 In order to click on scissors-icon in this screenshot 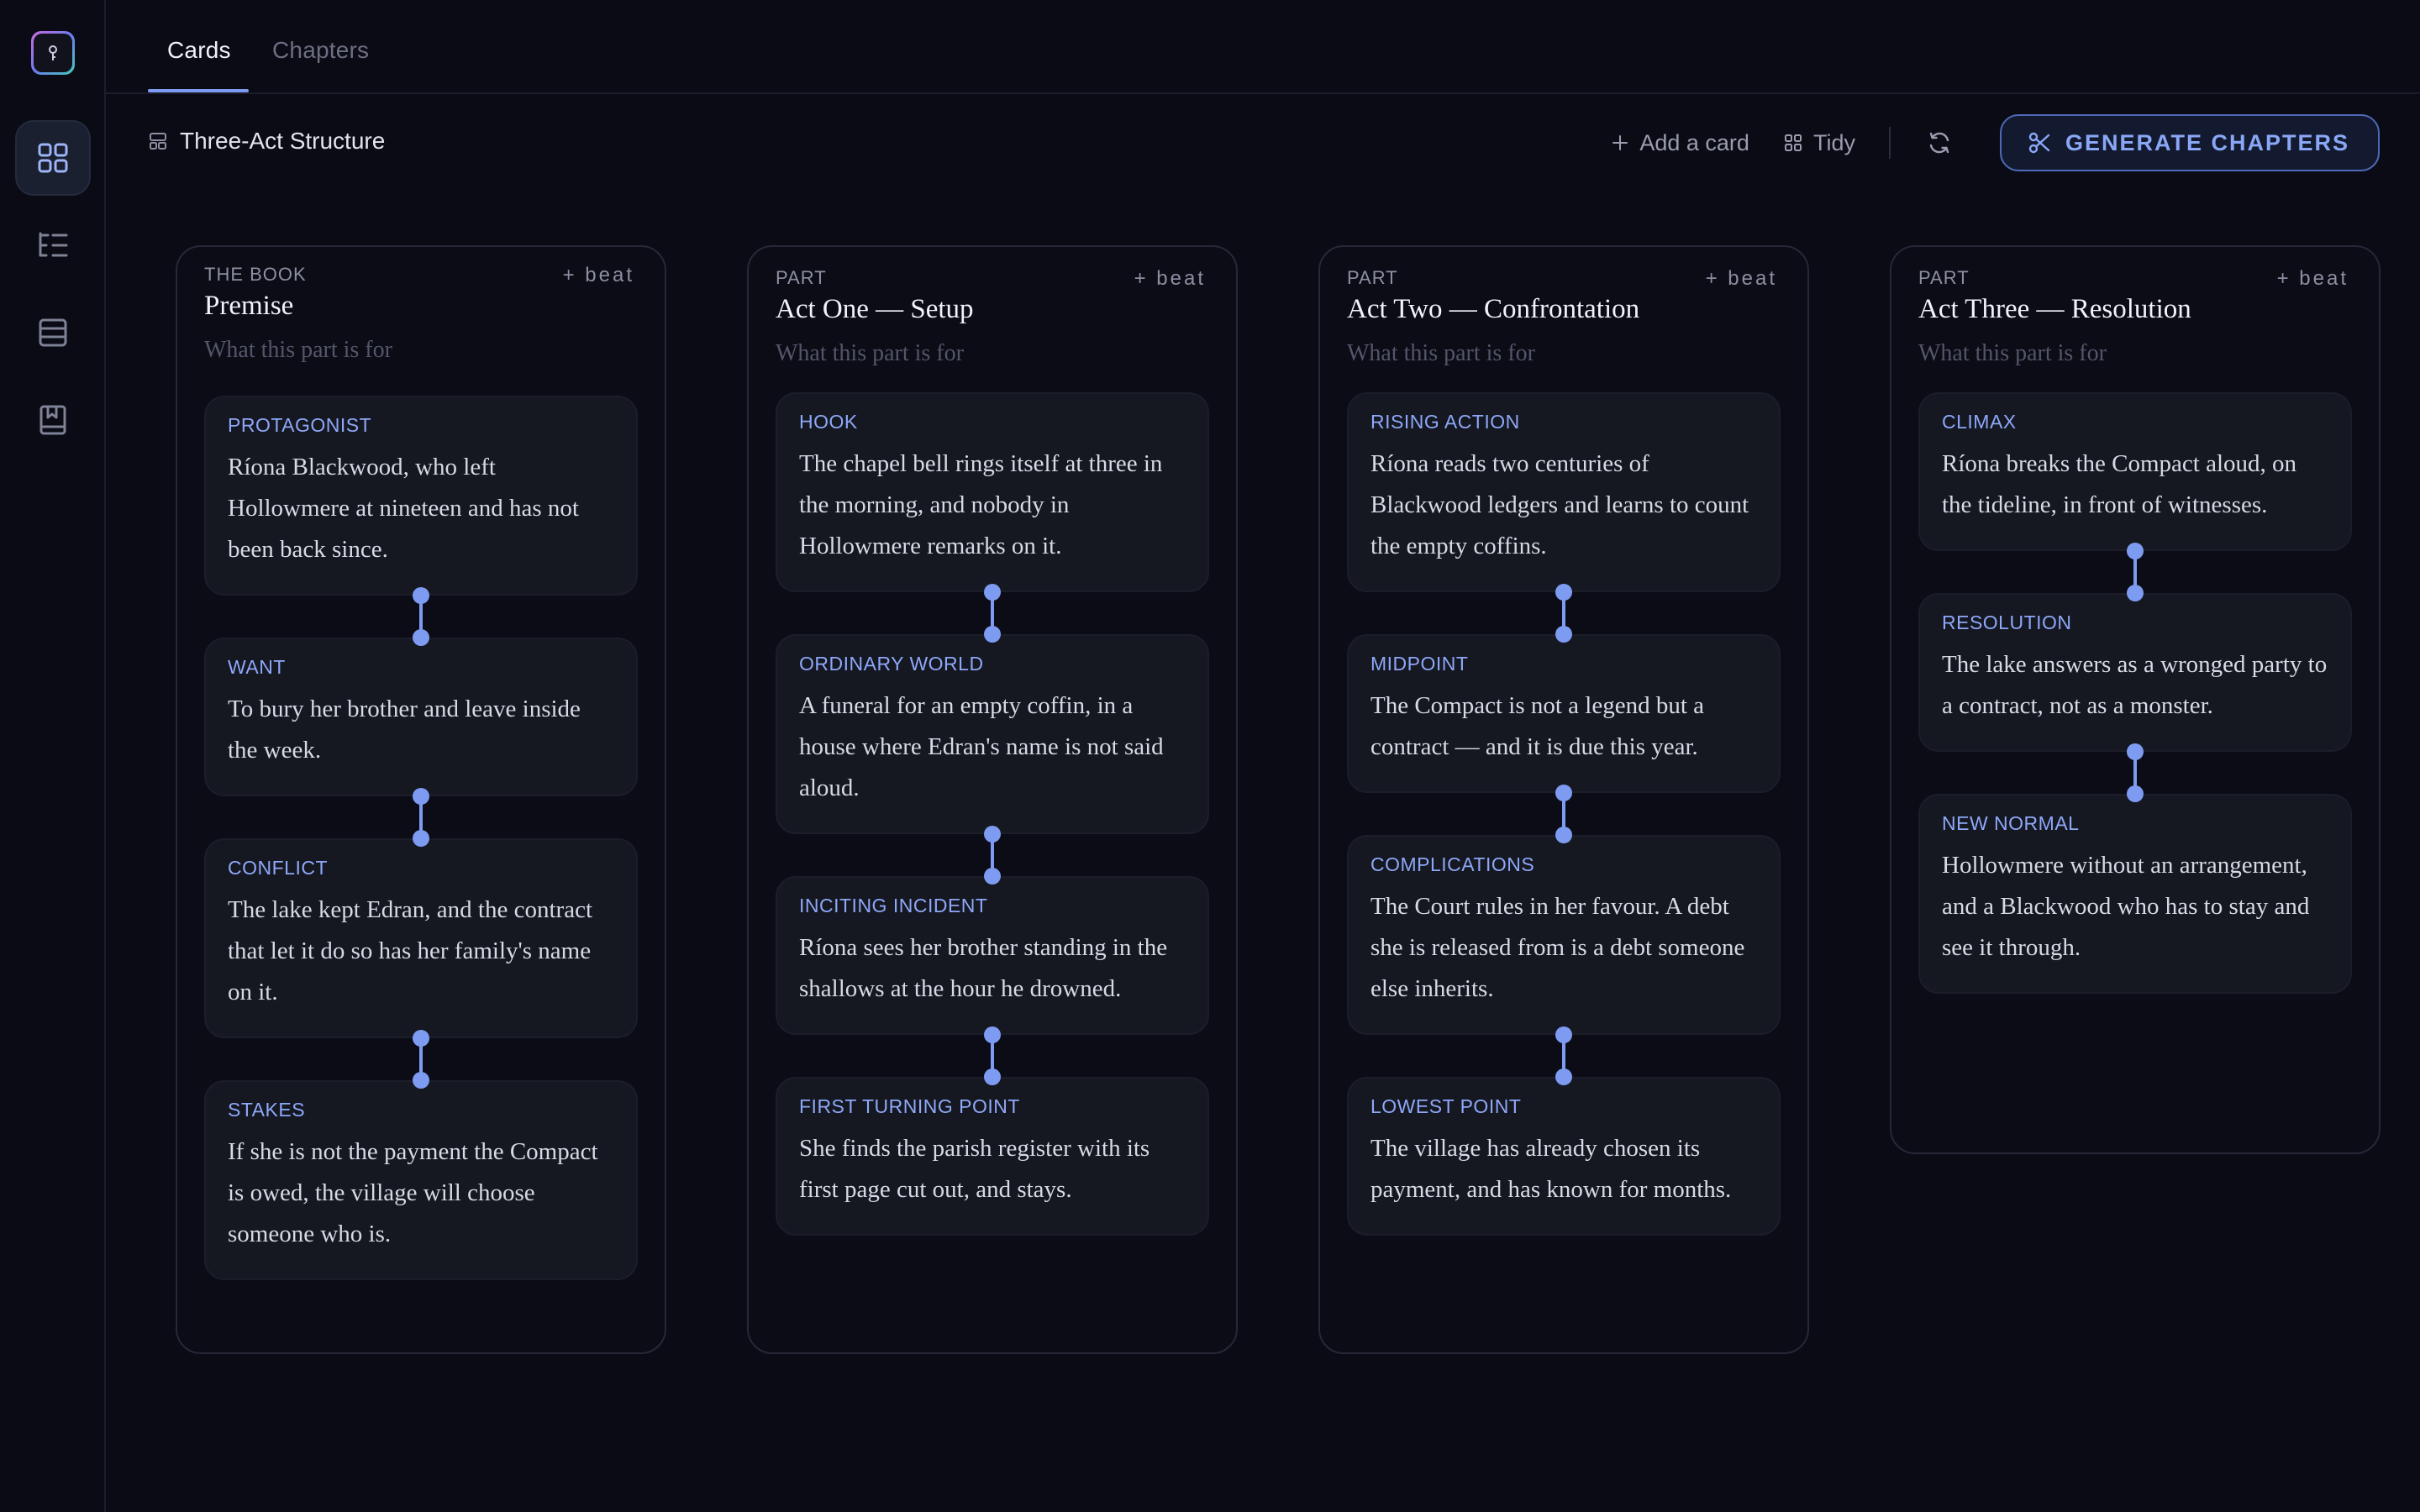, I will do `click(2039, 143)`.